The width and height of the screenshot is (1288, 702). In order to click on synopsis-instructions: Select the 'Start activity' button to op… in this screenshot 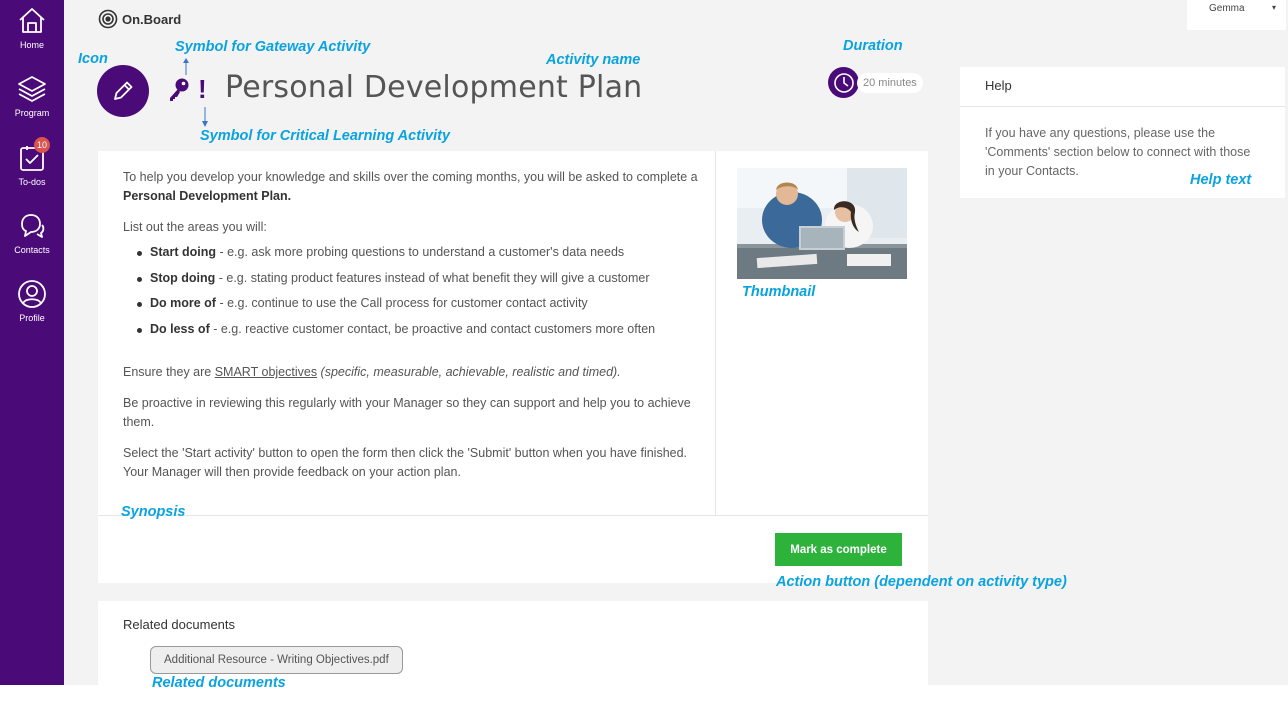, I will do `click(405, 462)`.